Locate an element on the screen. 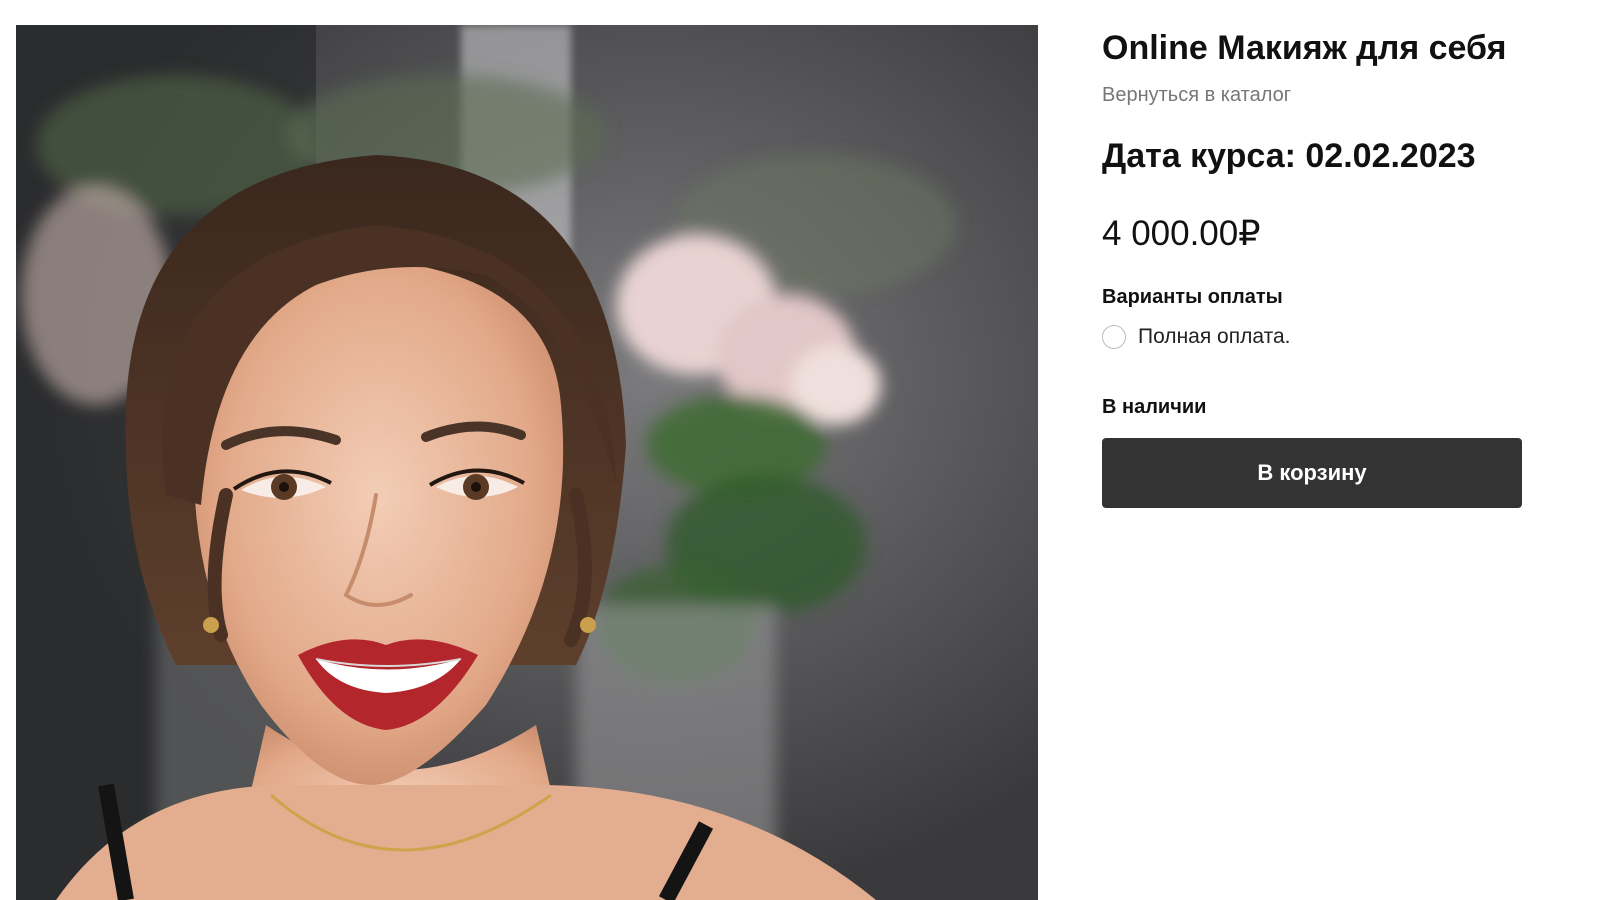  product-price: 4 000.00₽ is located at coordinates (1181, 233).